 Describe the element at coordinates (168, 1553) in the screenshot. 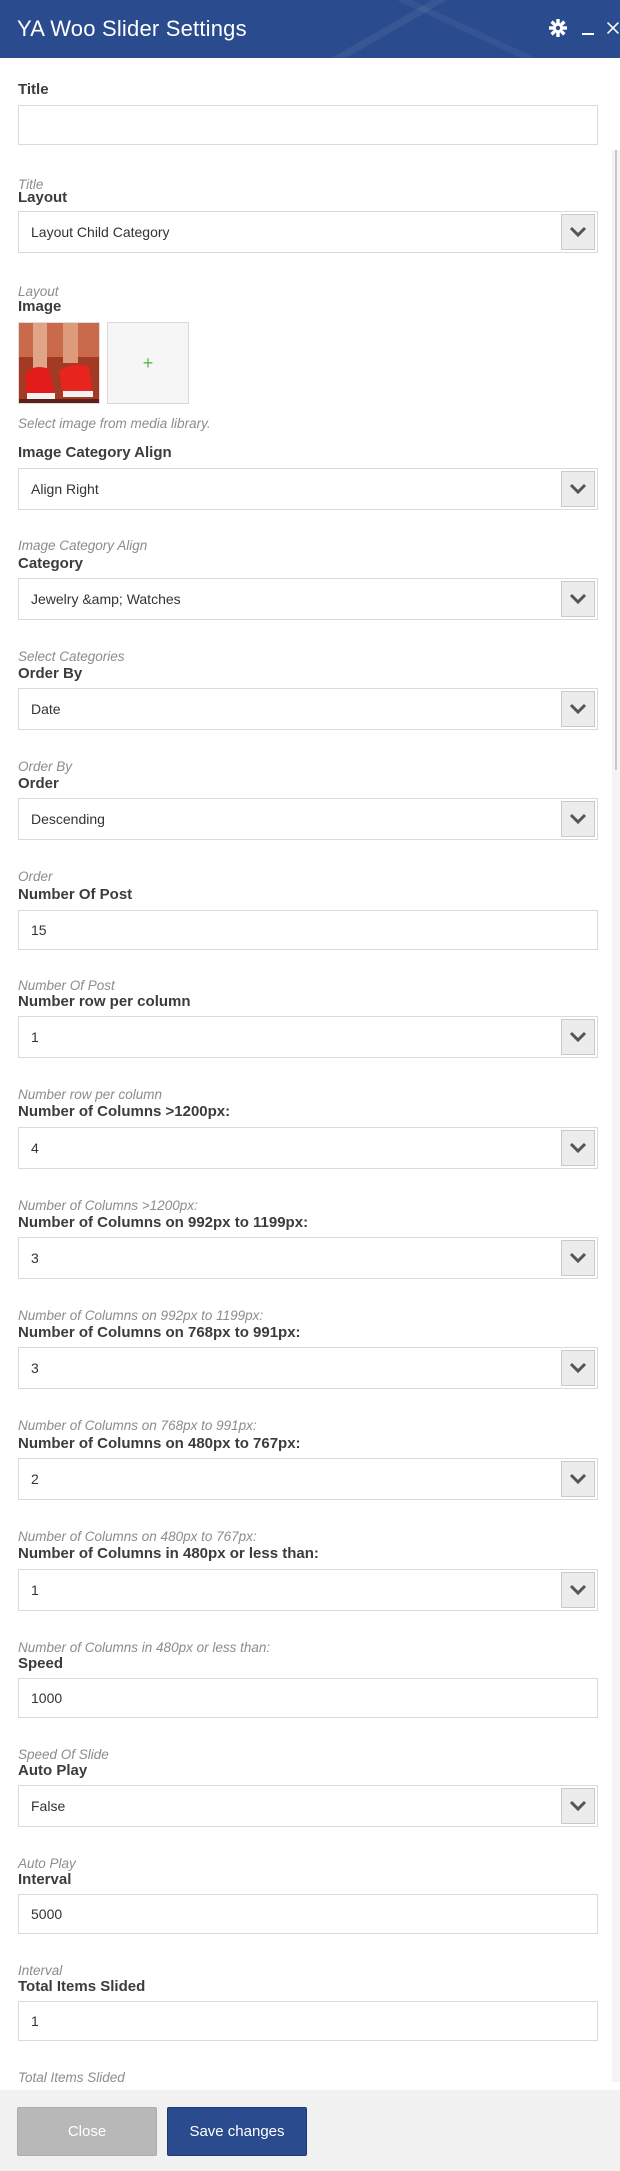

I see `cols-less-480-label: Number of Columns in 480px or less than:` at that location.